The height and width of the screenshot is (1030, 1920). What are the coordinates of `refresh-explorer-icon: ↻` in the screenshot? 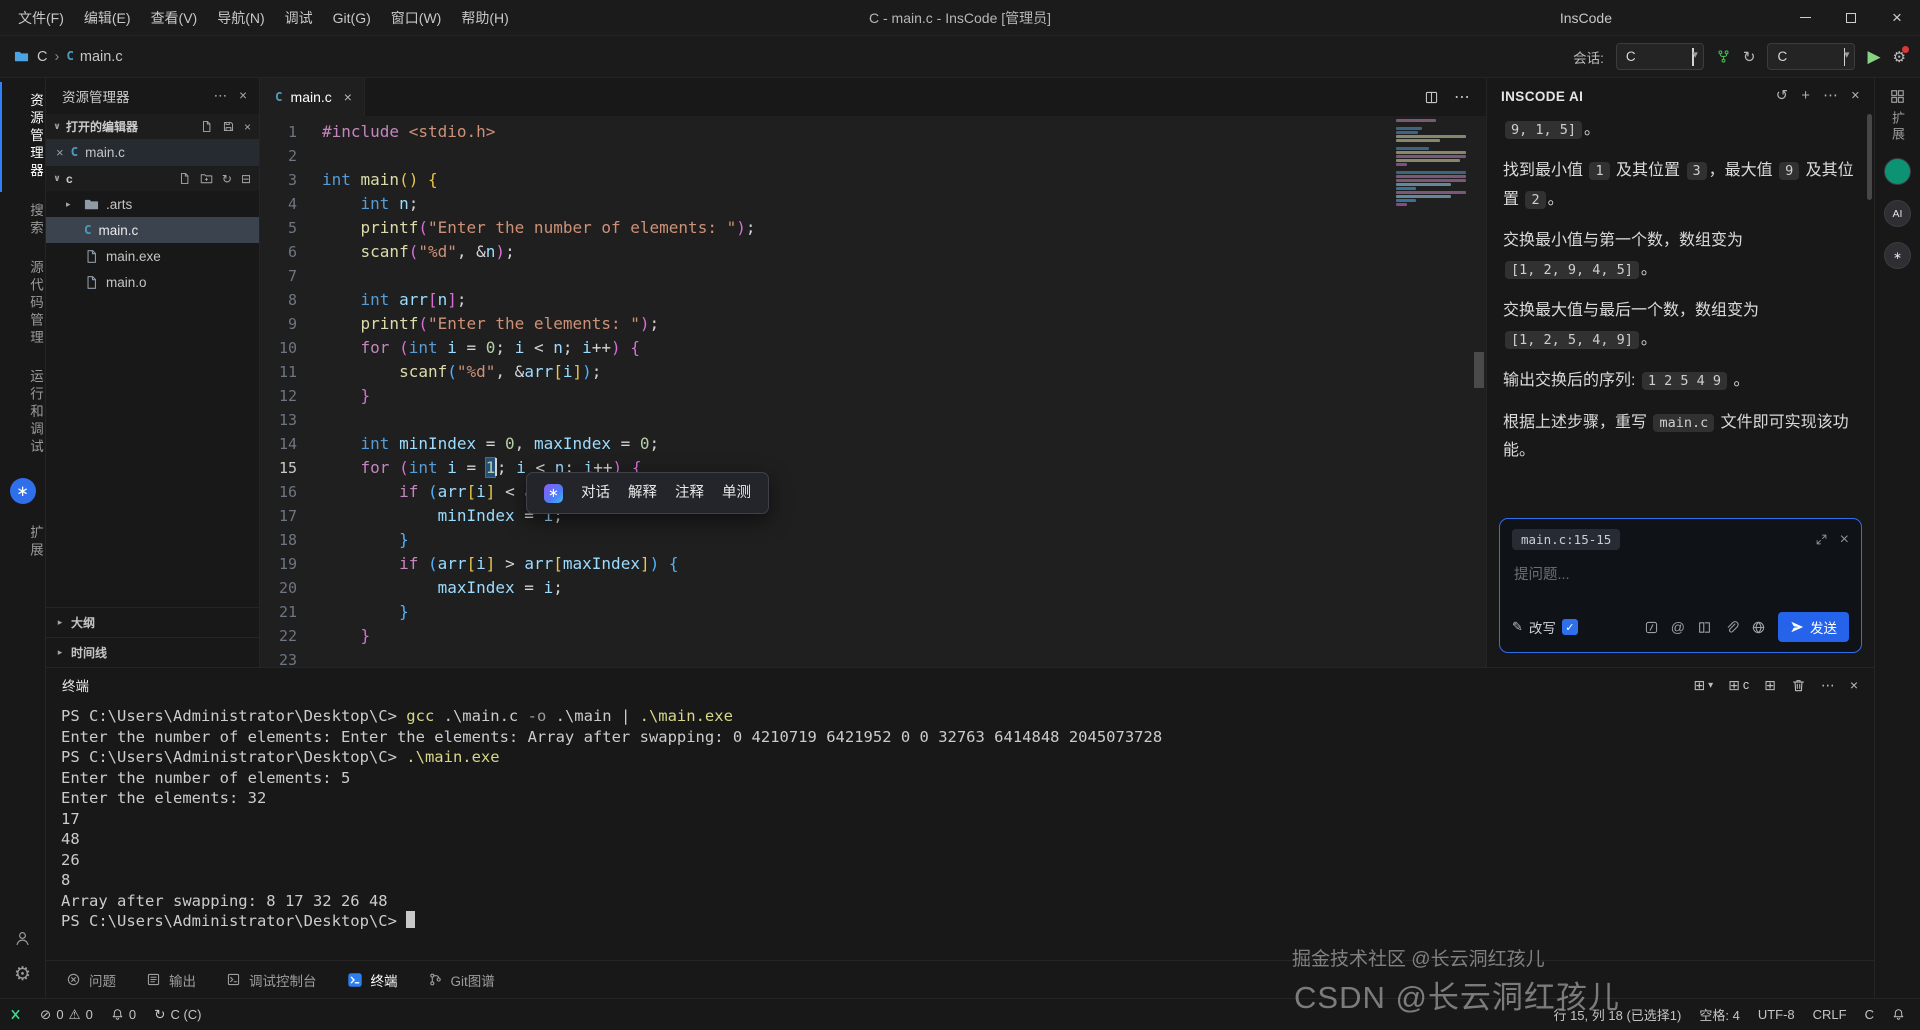 It's located at (227, 179).